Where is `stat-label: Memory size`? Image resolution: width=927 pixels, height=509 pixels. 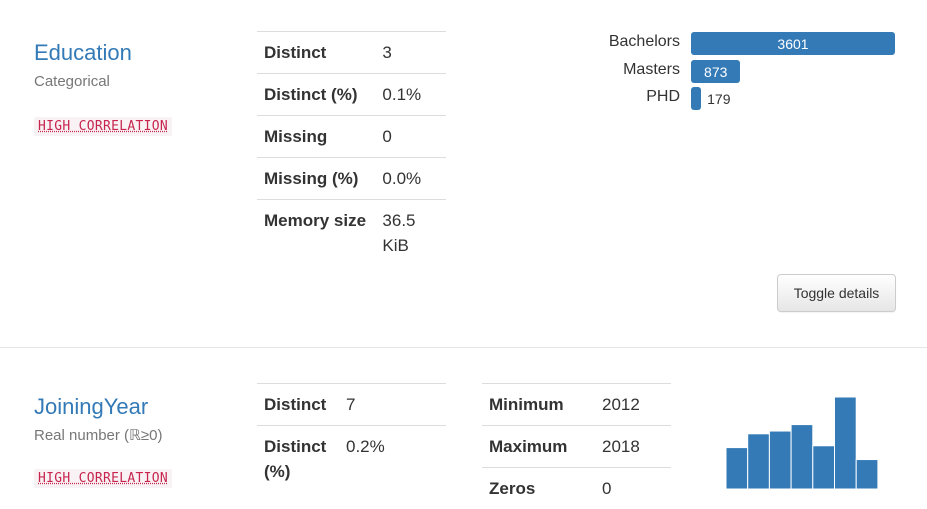 stat-label: Memory size is located at coordinates (316, 233).